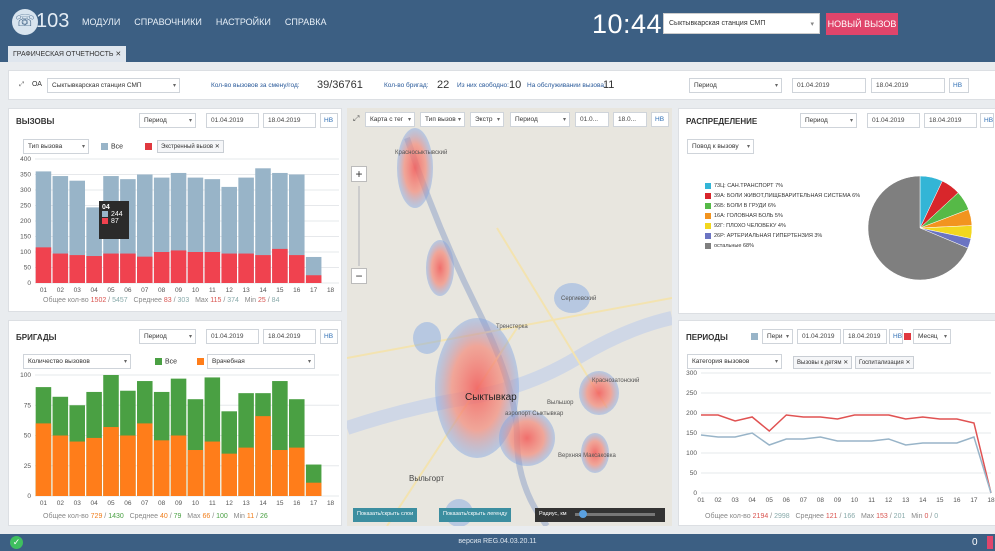  I want to click on distribution-reason-select: Повод к вызову ▾, so click(720, 146).